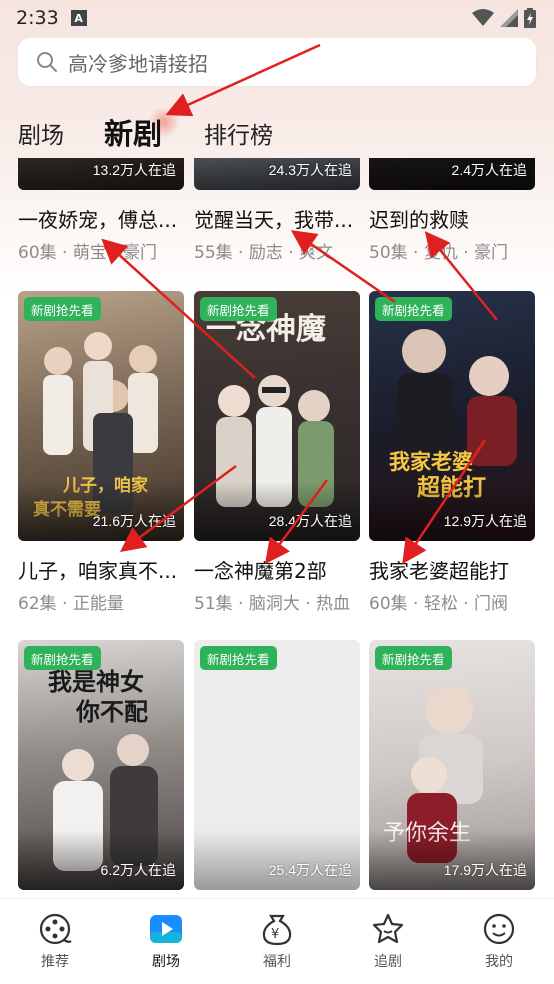 The width and height of the screenshot is (554, 984). Describe the element at coordinates (454, 569) in the screenshot. I see `drama-title: 我家老婆超能打` at that location.